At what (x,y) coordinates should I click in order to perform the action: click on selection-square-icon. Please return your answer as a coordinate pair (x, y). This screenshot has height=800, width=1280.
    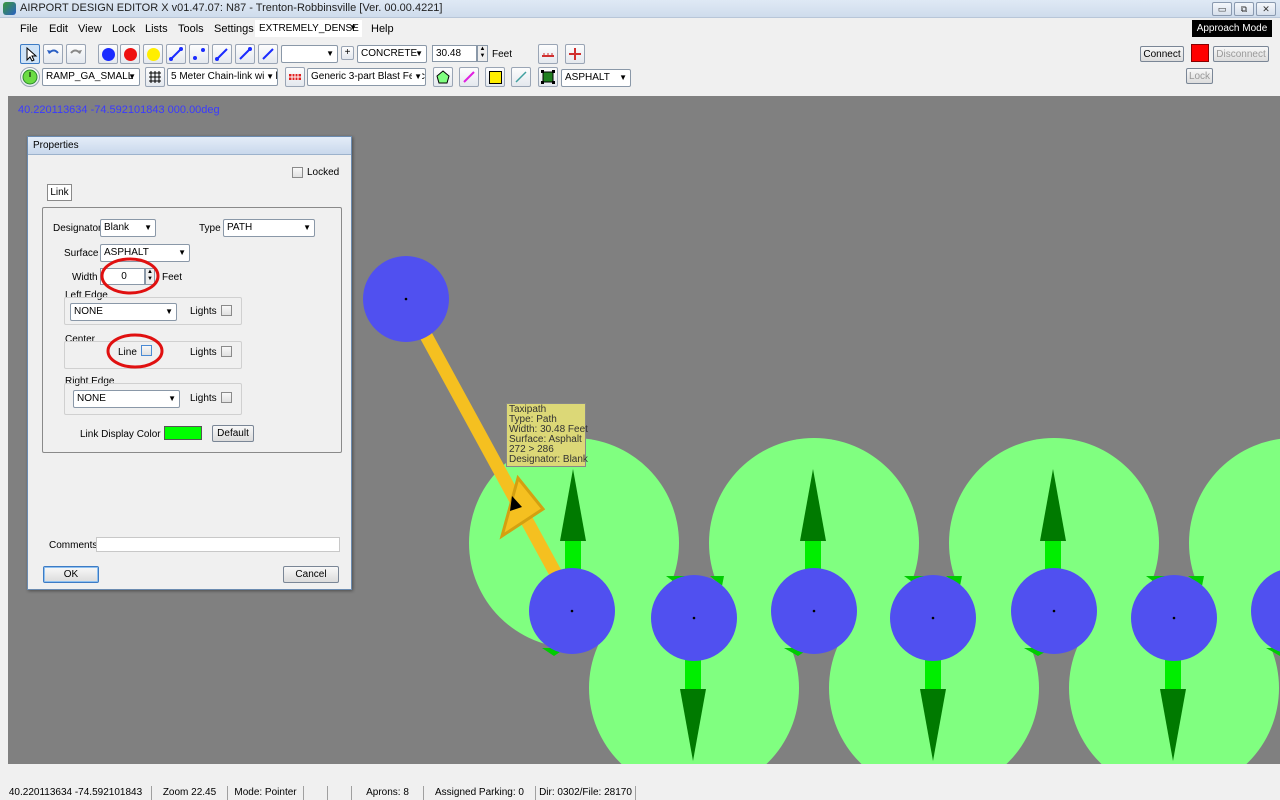
    Looking at the image, I should click on (548, 77).